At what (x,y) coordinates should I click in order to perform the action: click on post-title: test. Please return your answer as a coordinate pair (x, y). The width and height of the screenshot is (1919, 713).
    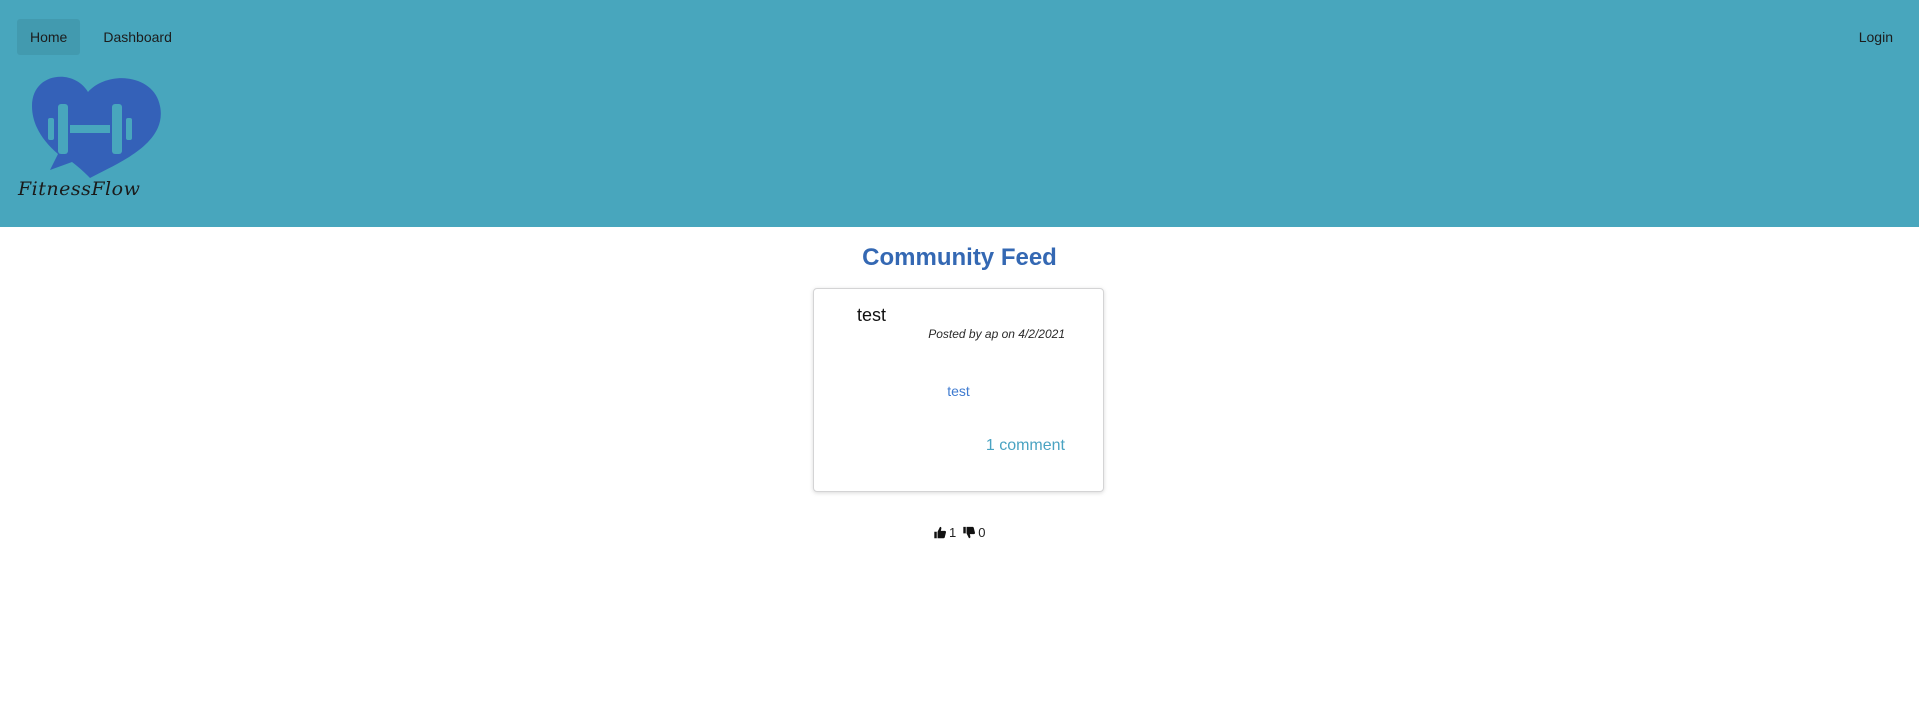
    Looking at the image, I should click on (872, 315).